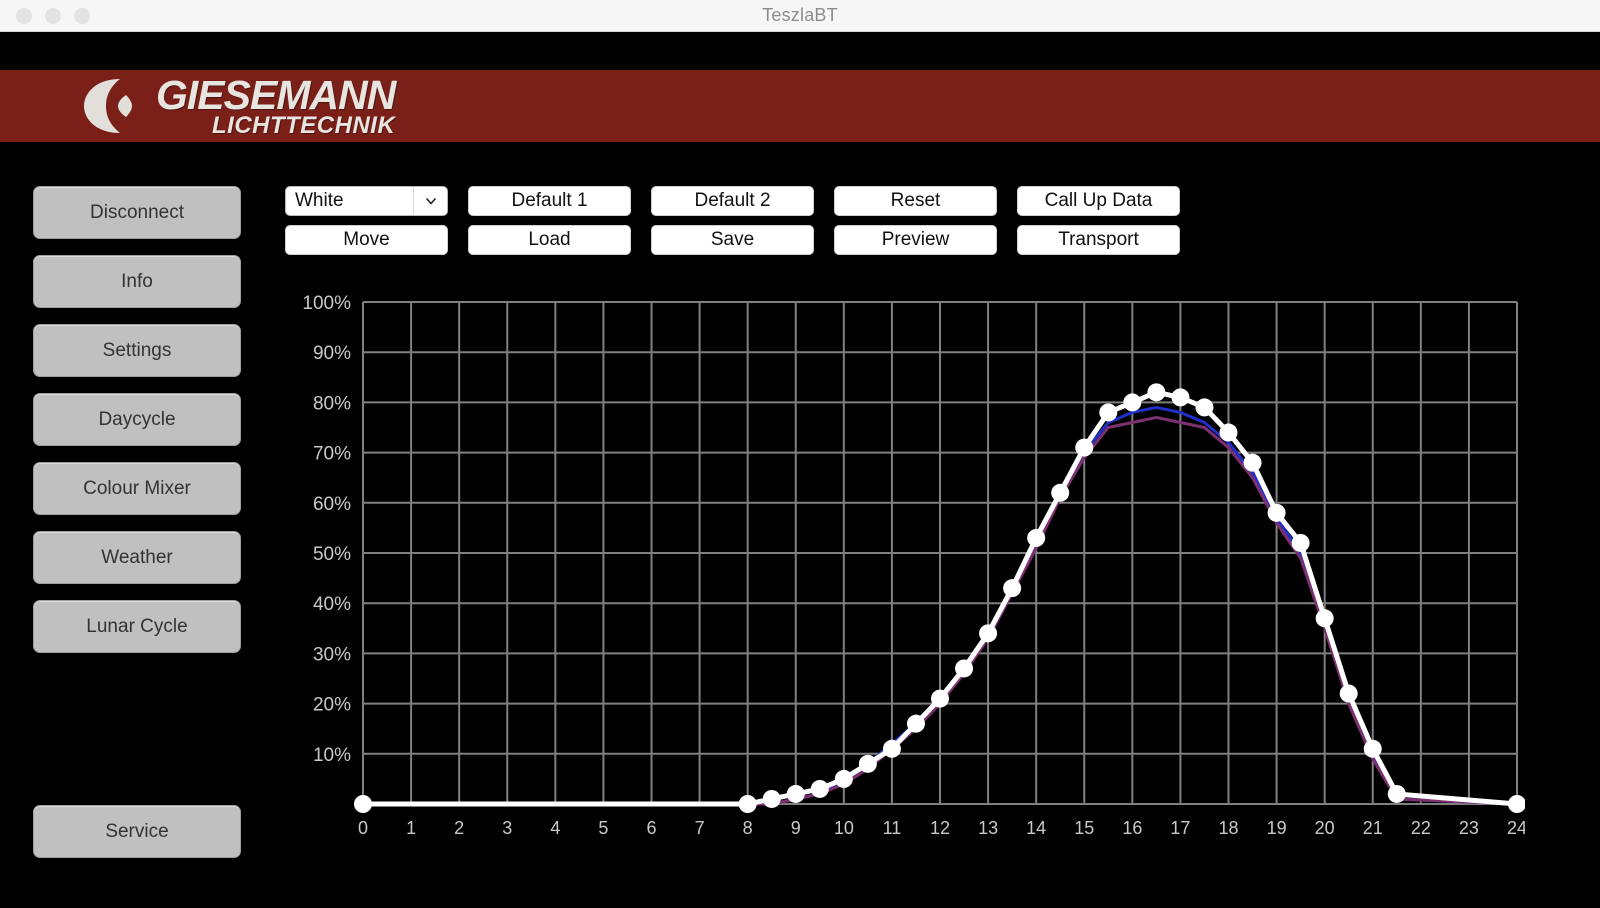 This screenshot has height=908, width=1600. What do you see at coordinates (326, 303) in the screenshot?
I see `chart-ytick-label: 100%` at bounding box center [326, 303].